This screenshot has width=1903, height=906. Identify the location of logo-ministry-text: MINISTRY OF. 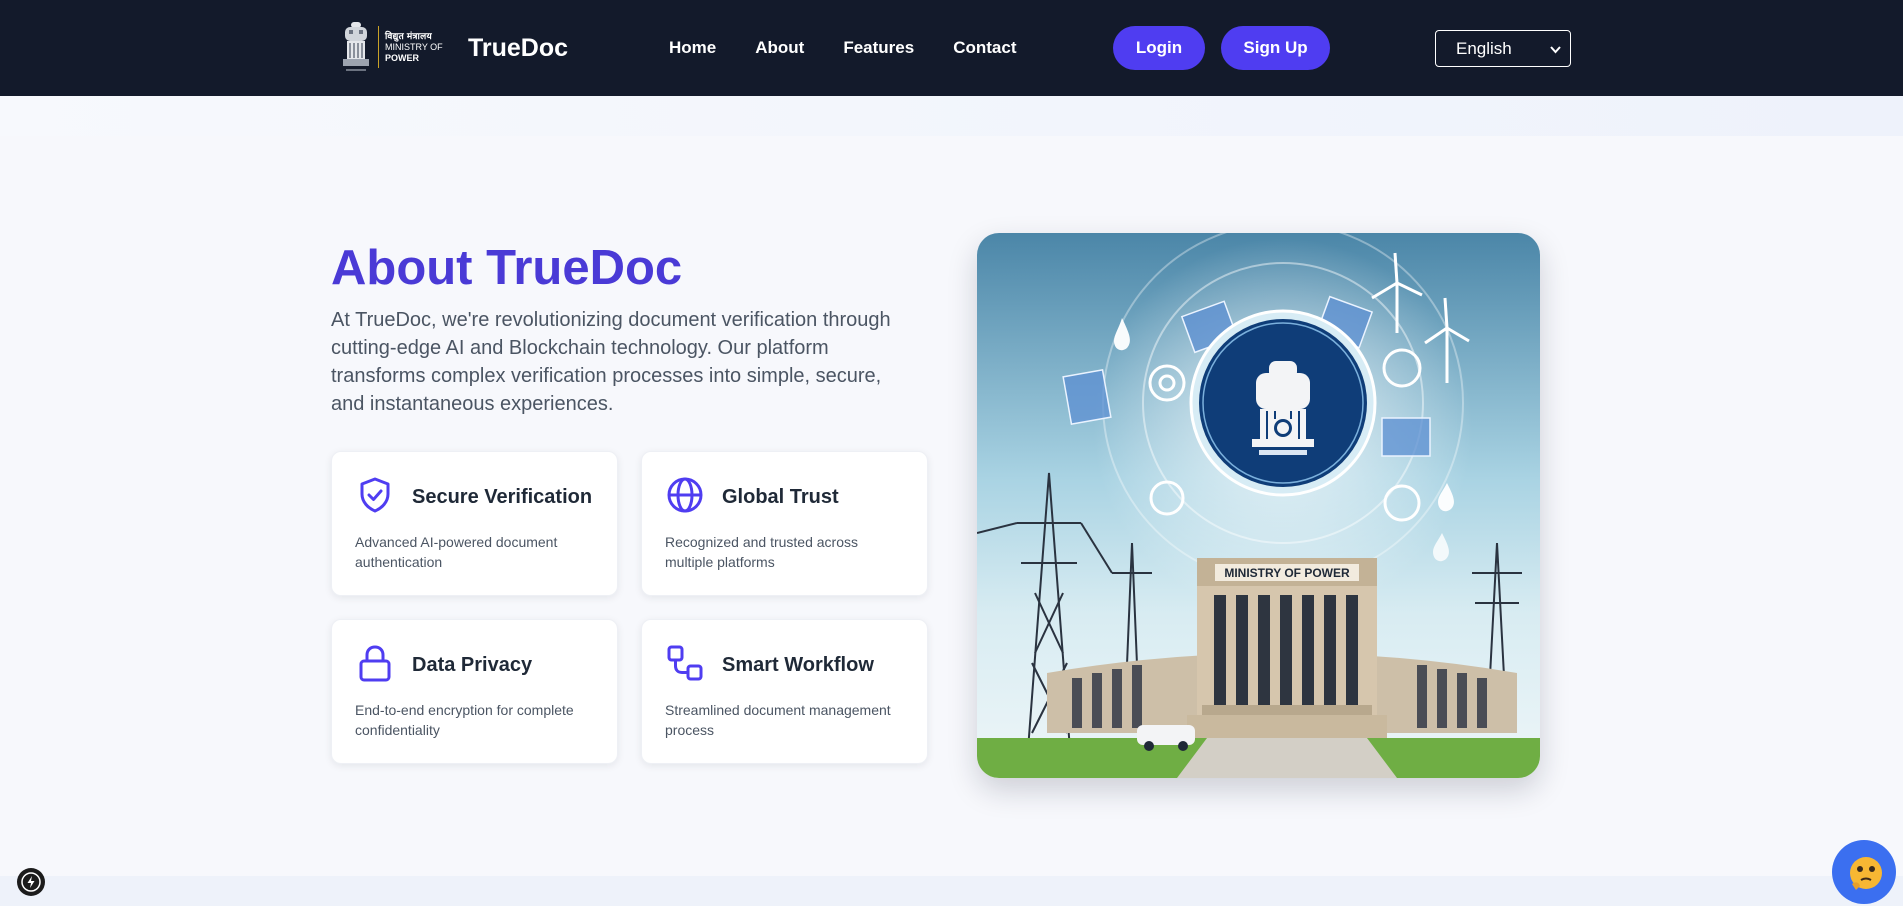
(414, 47).